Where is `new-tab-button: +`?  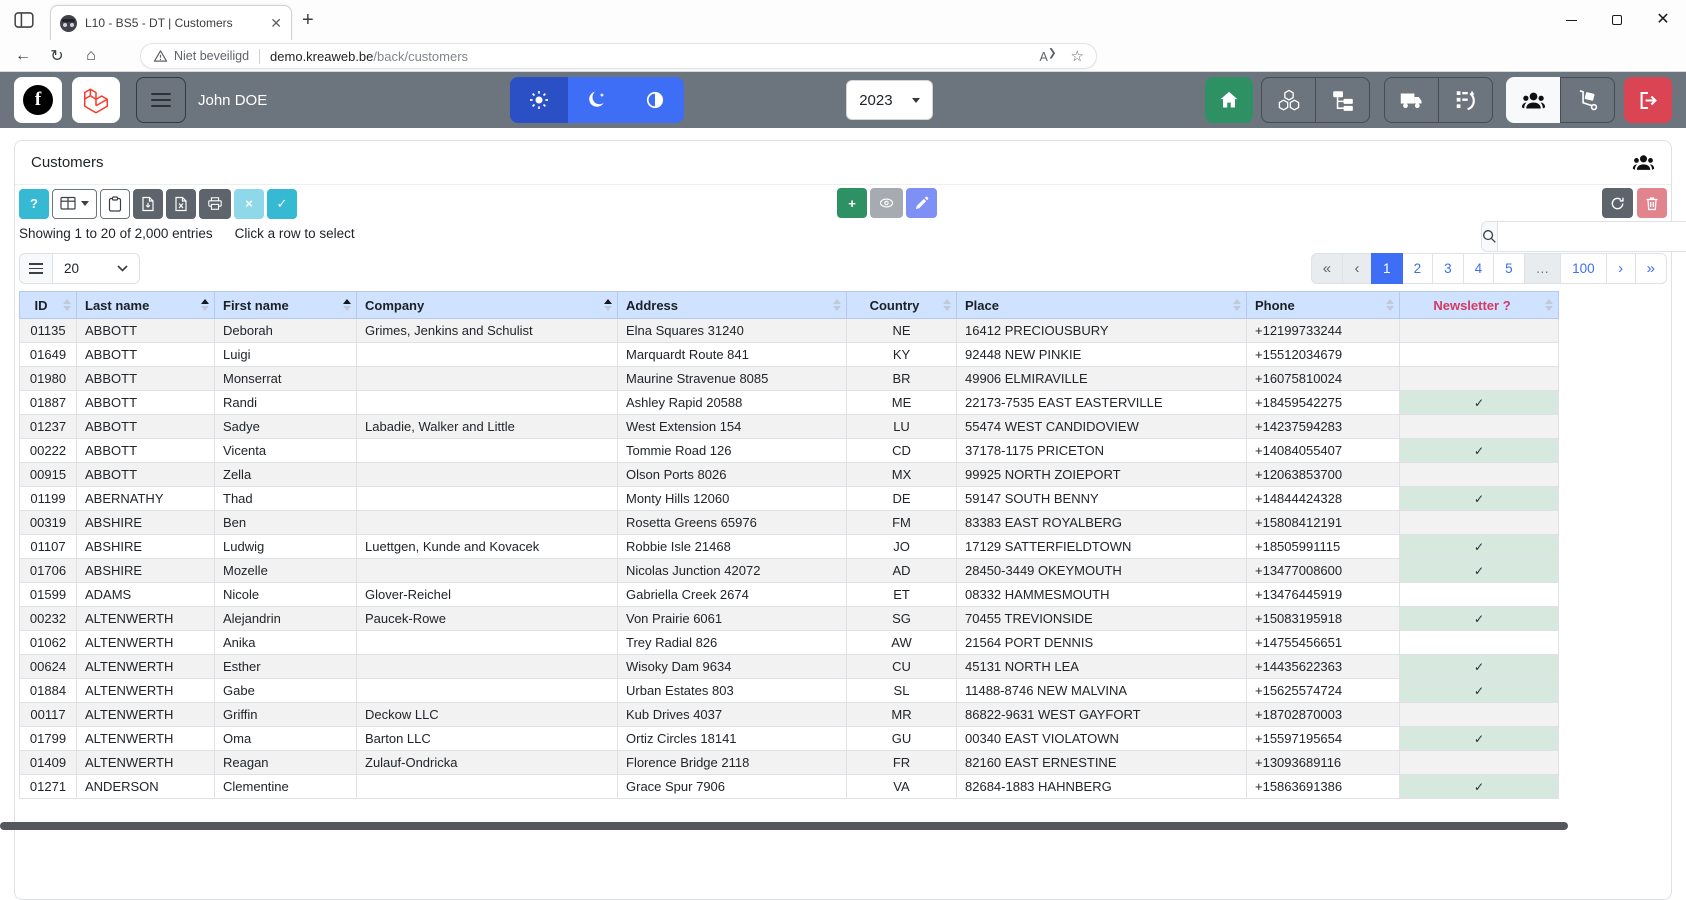 new-tab-button: + is located at coordinates (308, 20).